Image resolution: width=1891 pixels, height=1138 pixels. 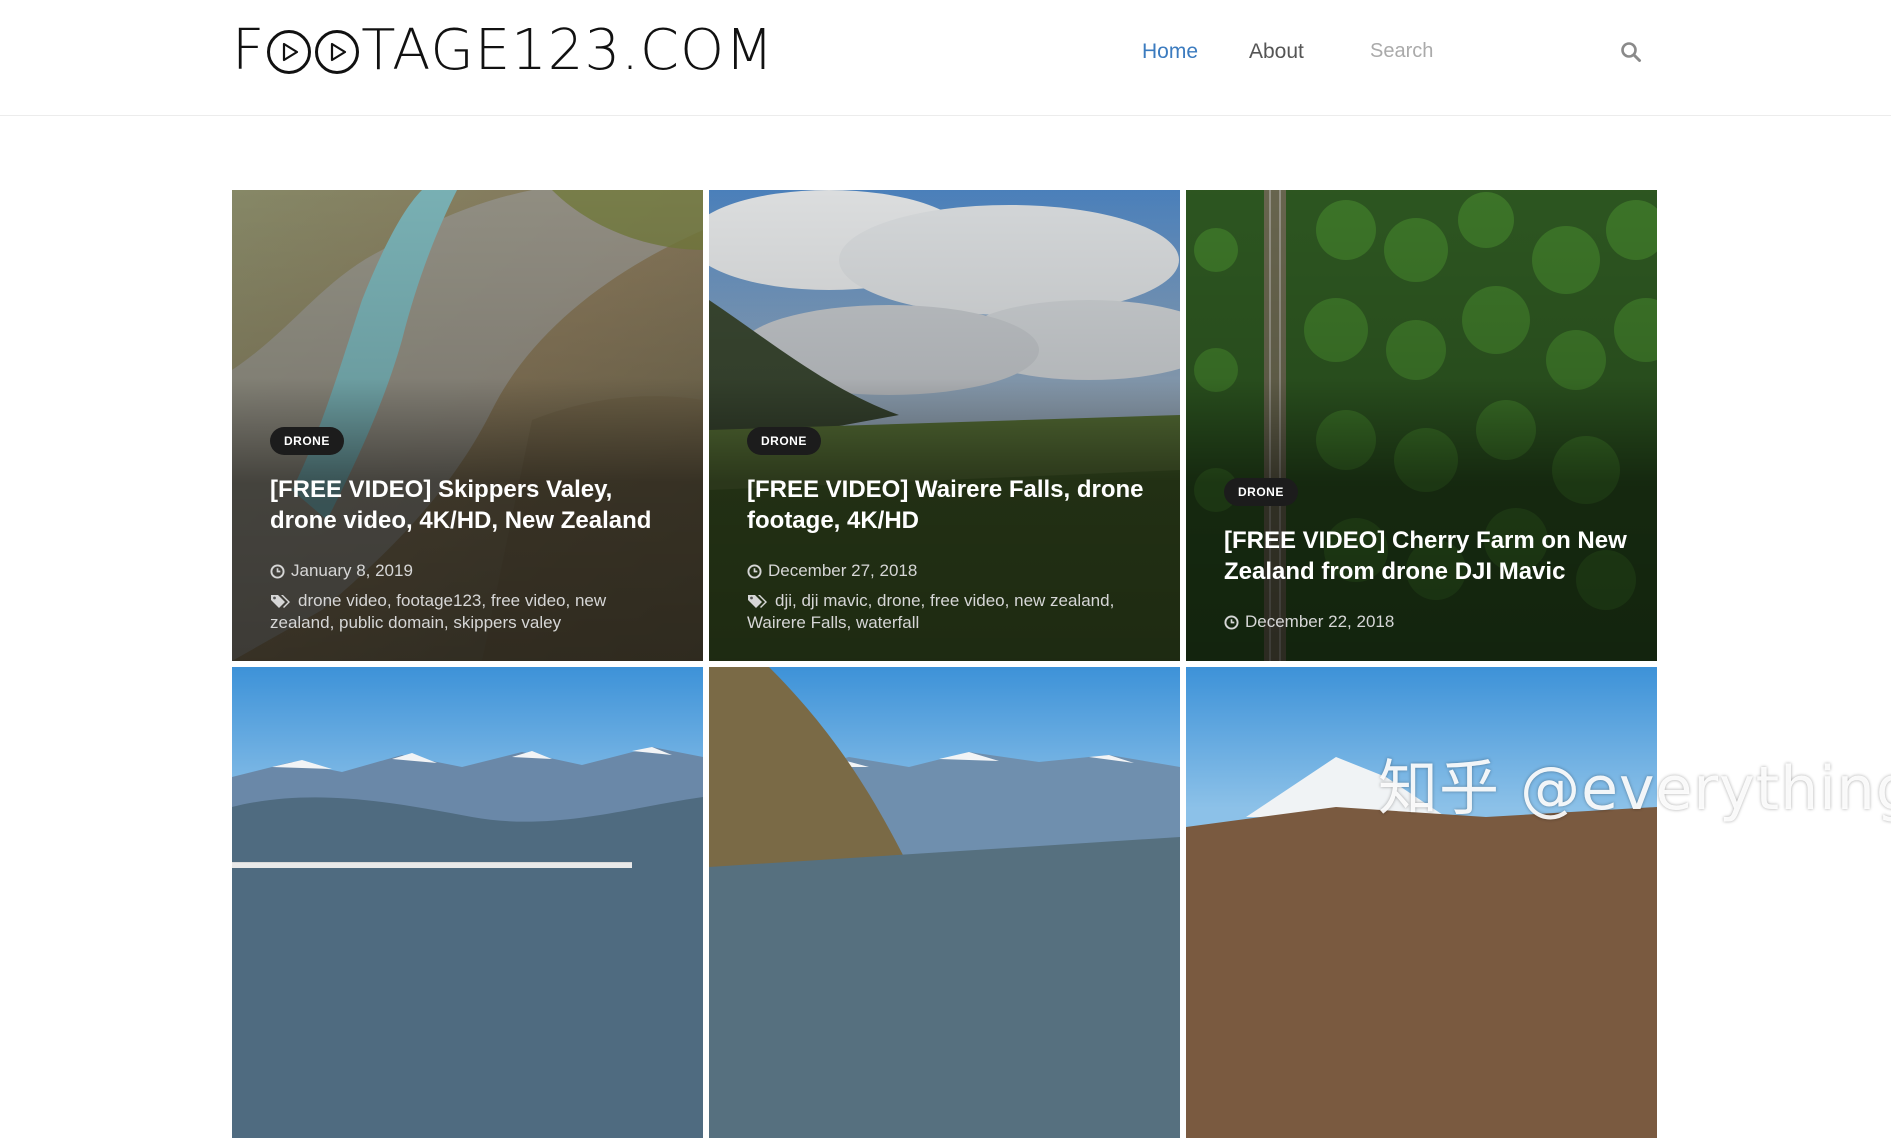 What do you see at coordinates (1425, 622) in the screenshot?
I see `post-date: December 22, 2018` at bounding box center [1425, 622].